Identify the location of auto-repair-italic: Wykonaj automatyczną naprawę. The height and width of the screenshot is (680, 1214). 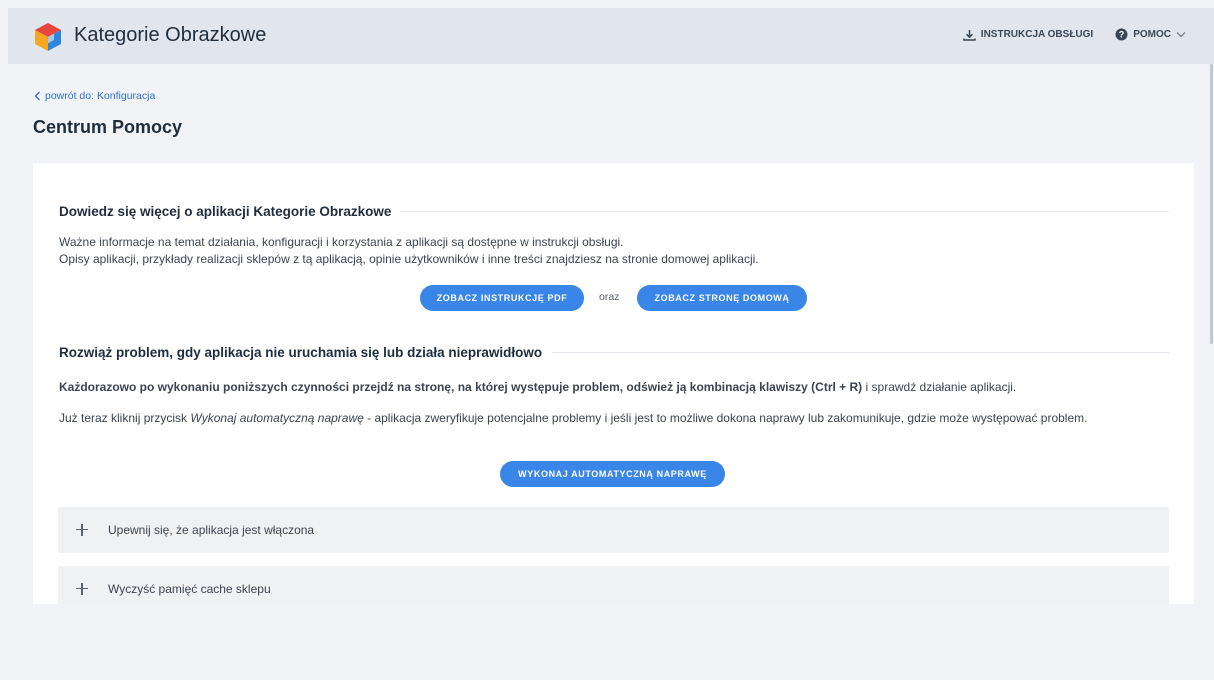
(277, 418).